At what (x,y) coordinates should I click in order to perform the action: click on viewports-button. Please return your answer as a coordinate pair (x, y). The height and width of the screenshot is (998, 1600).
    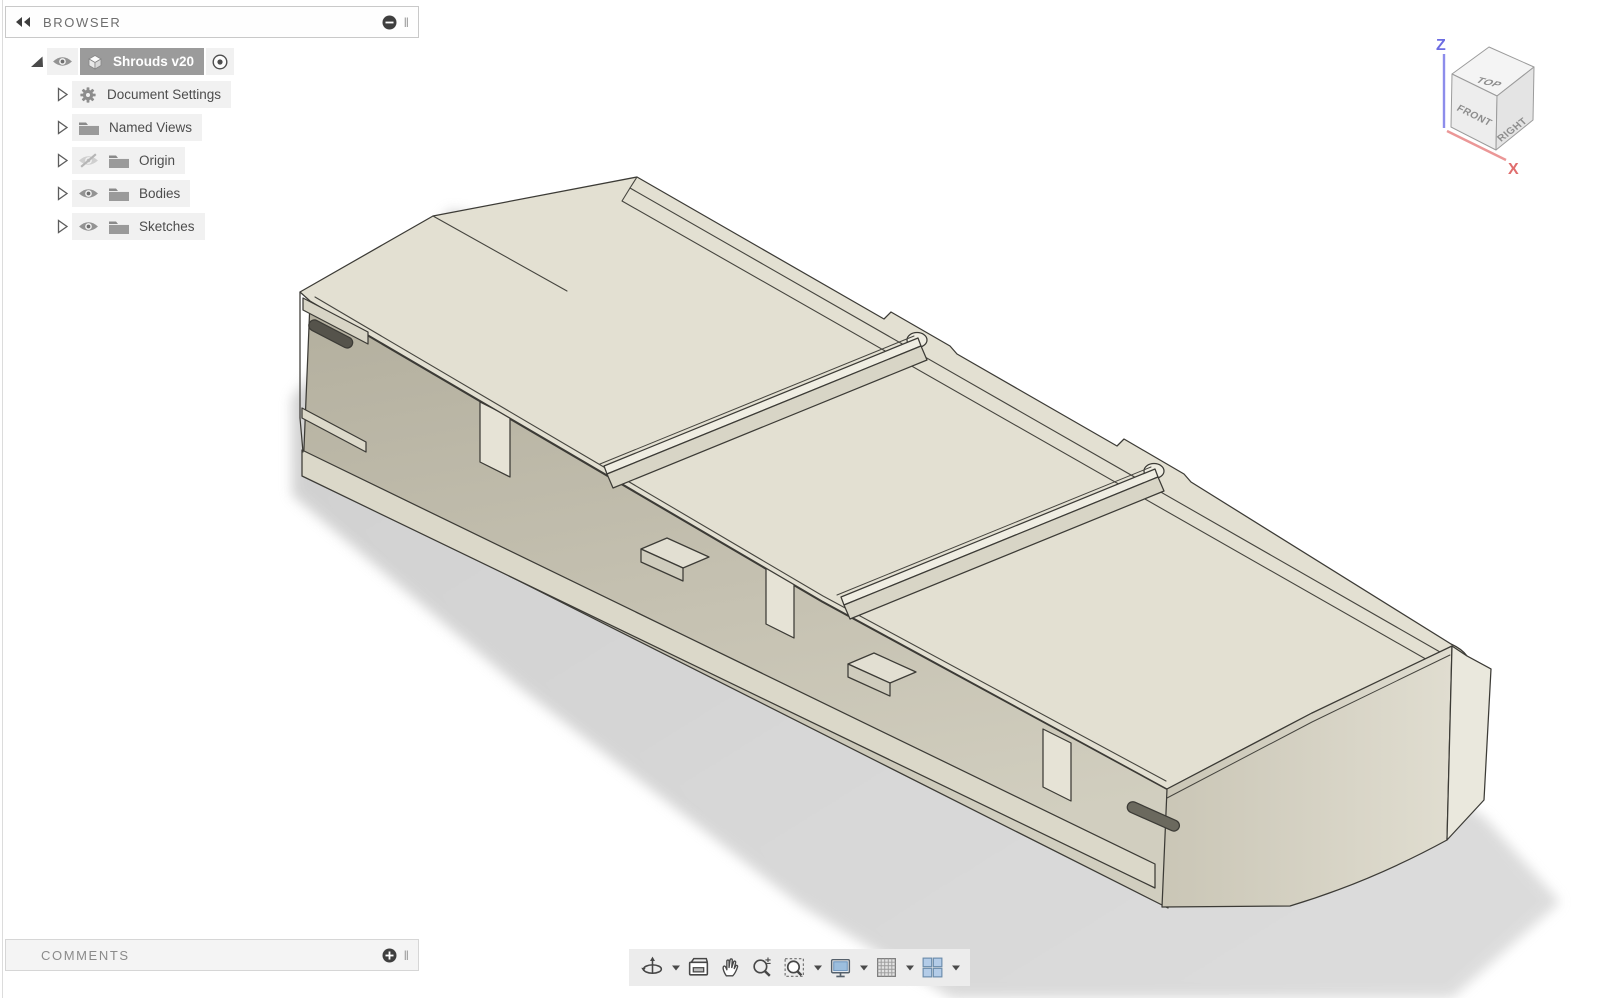
    Looking at the image, I should click on (932, 967).